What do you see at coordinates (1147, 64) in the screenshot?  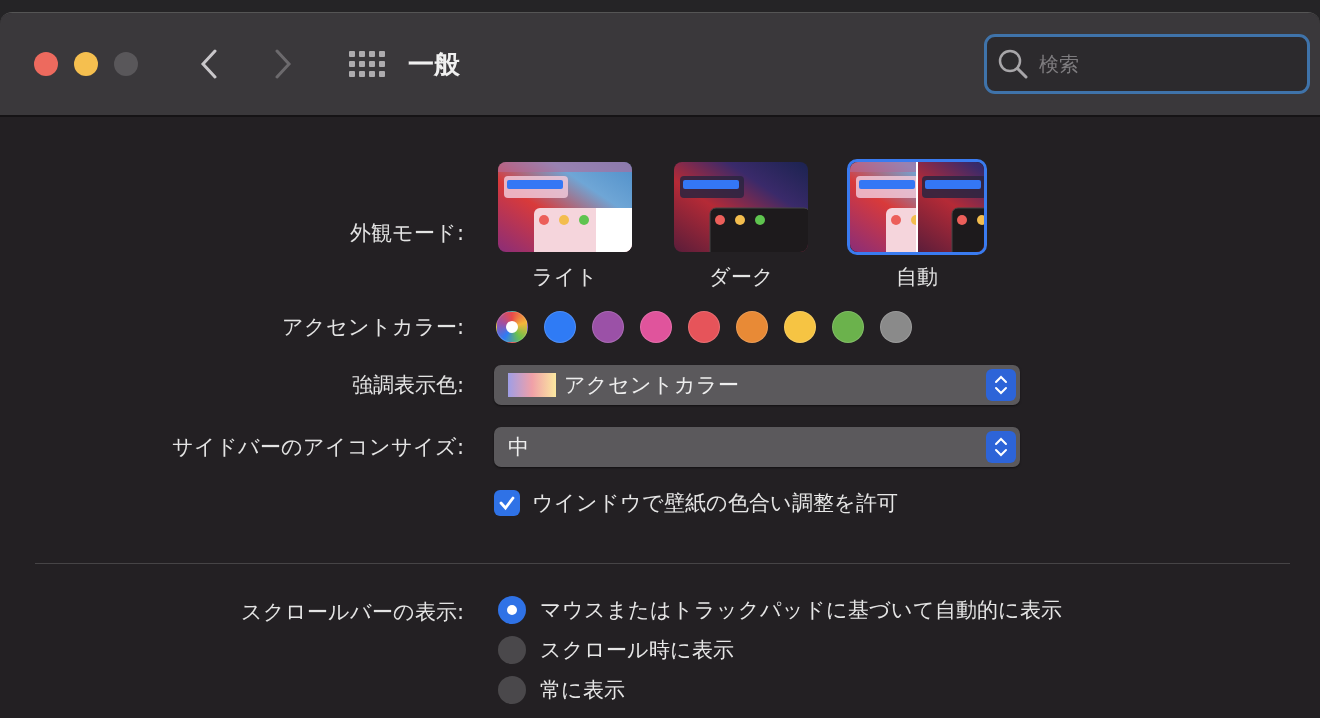 I see `search-field: 検索` at bounding box center [1147, 64].